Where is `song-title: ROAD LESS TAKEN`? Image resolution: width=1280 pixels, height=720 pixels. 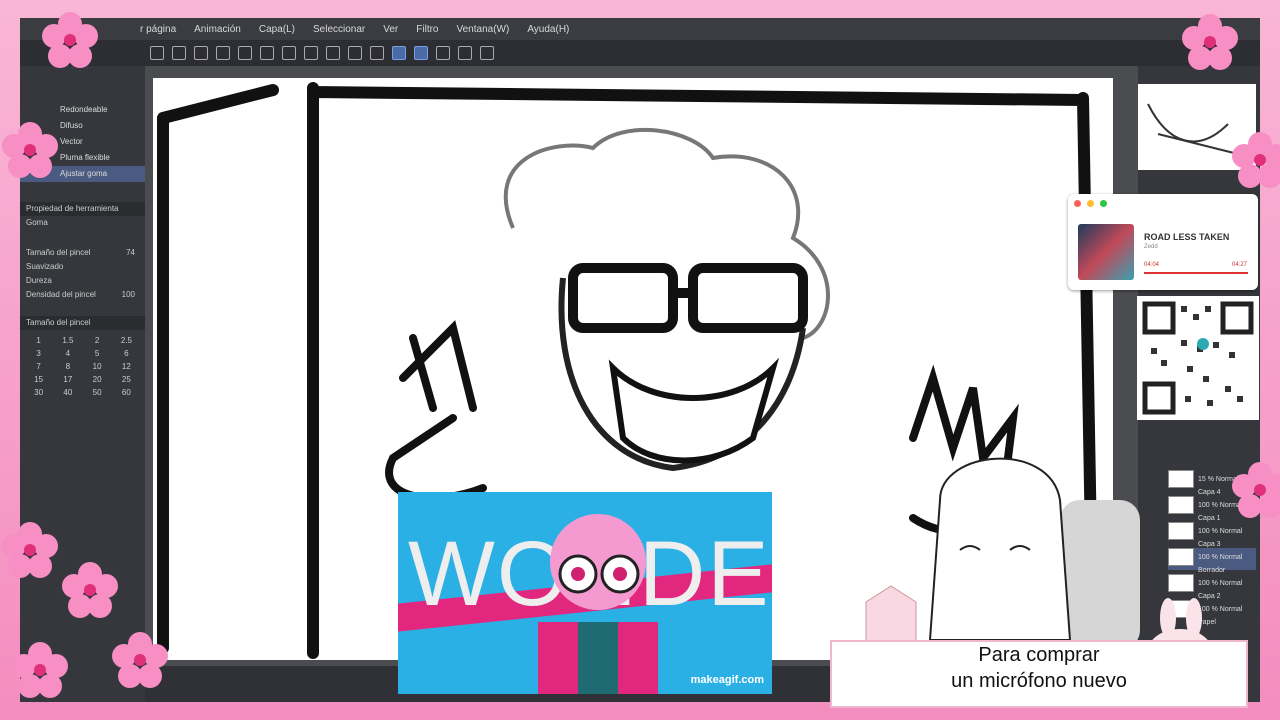
song-title: ROAD LESS TAKEN is located at coordinates (1187, 237).